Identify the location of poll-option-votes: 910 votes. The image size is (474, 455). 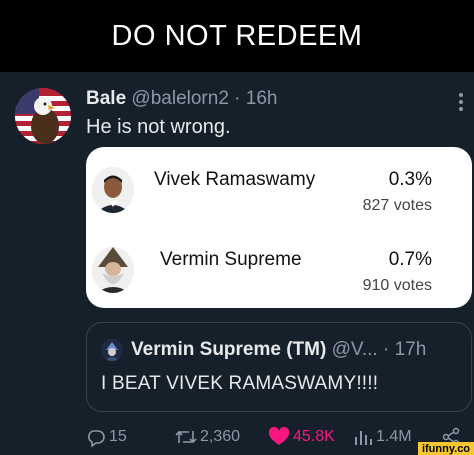
(397, 285).